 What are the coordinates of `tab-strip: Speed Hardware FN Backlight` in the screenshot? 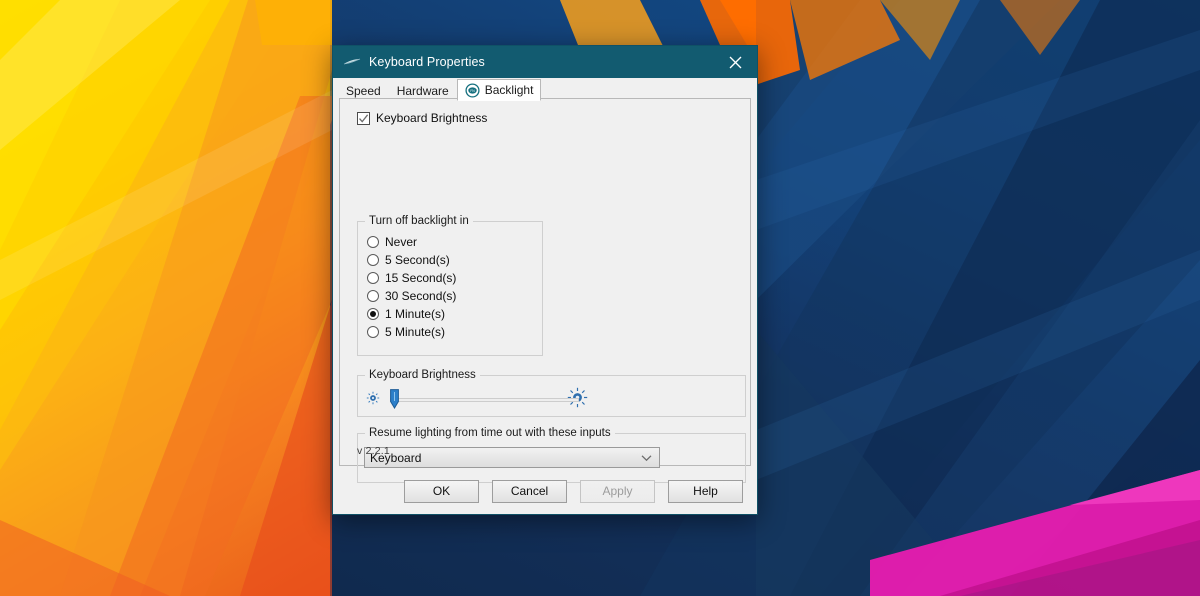 It's located at (545, 89).